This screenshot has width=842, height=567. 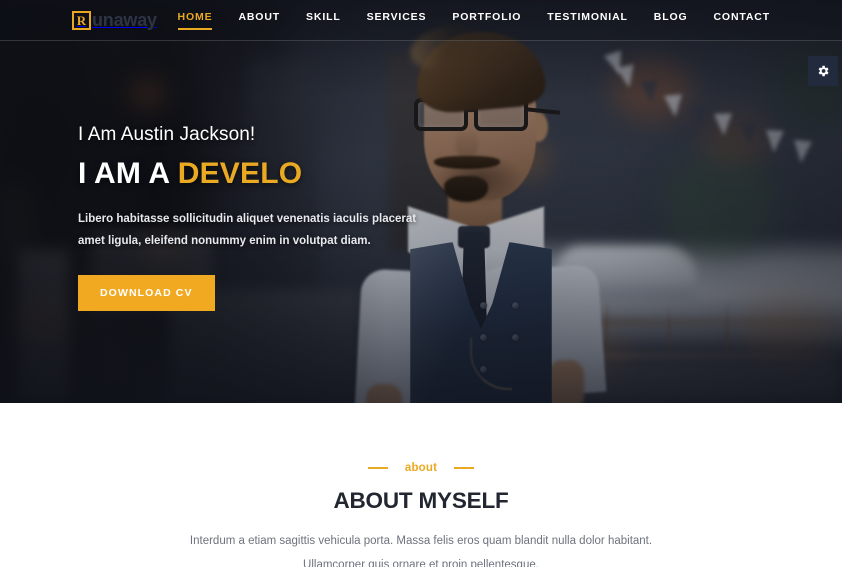 What do you see at coordinates (377, 468) in the screenshot?
I see `divider-dash-left` at bounding box center [377, 468].